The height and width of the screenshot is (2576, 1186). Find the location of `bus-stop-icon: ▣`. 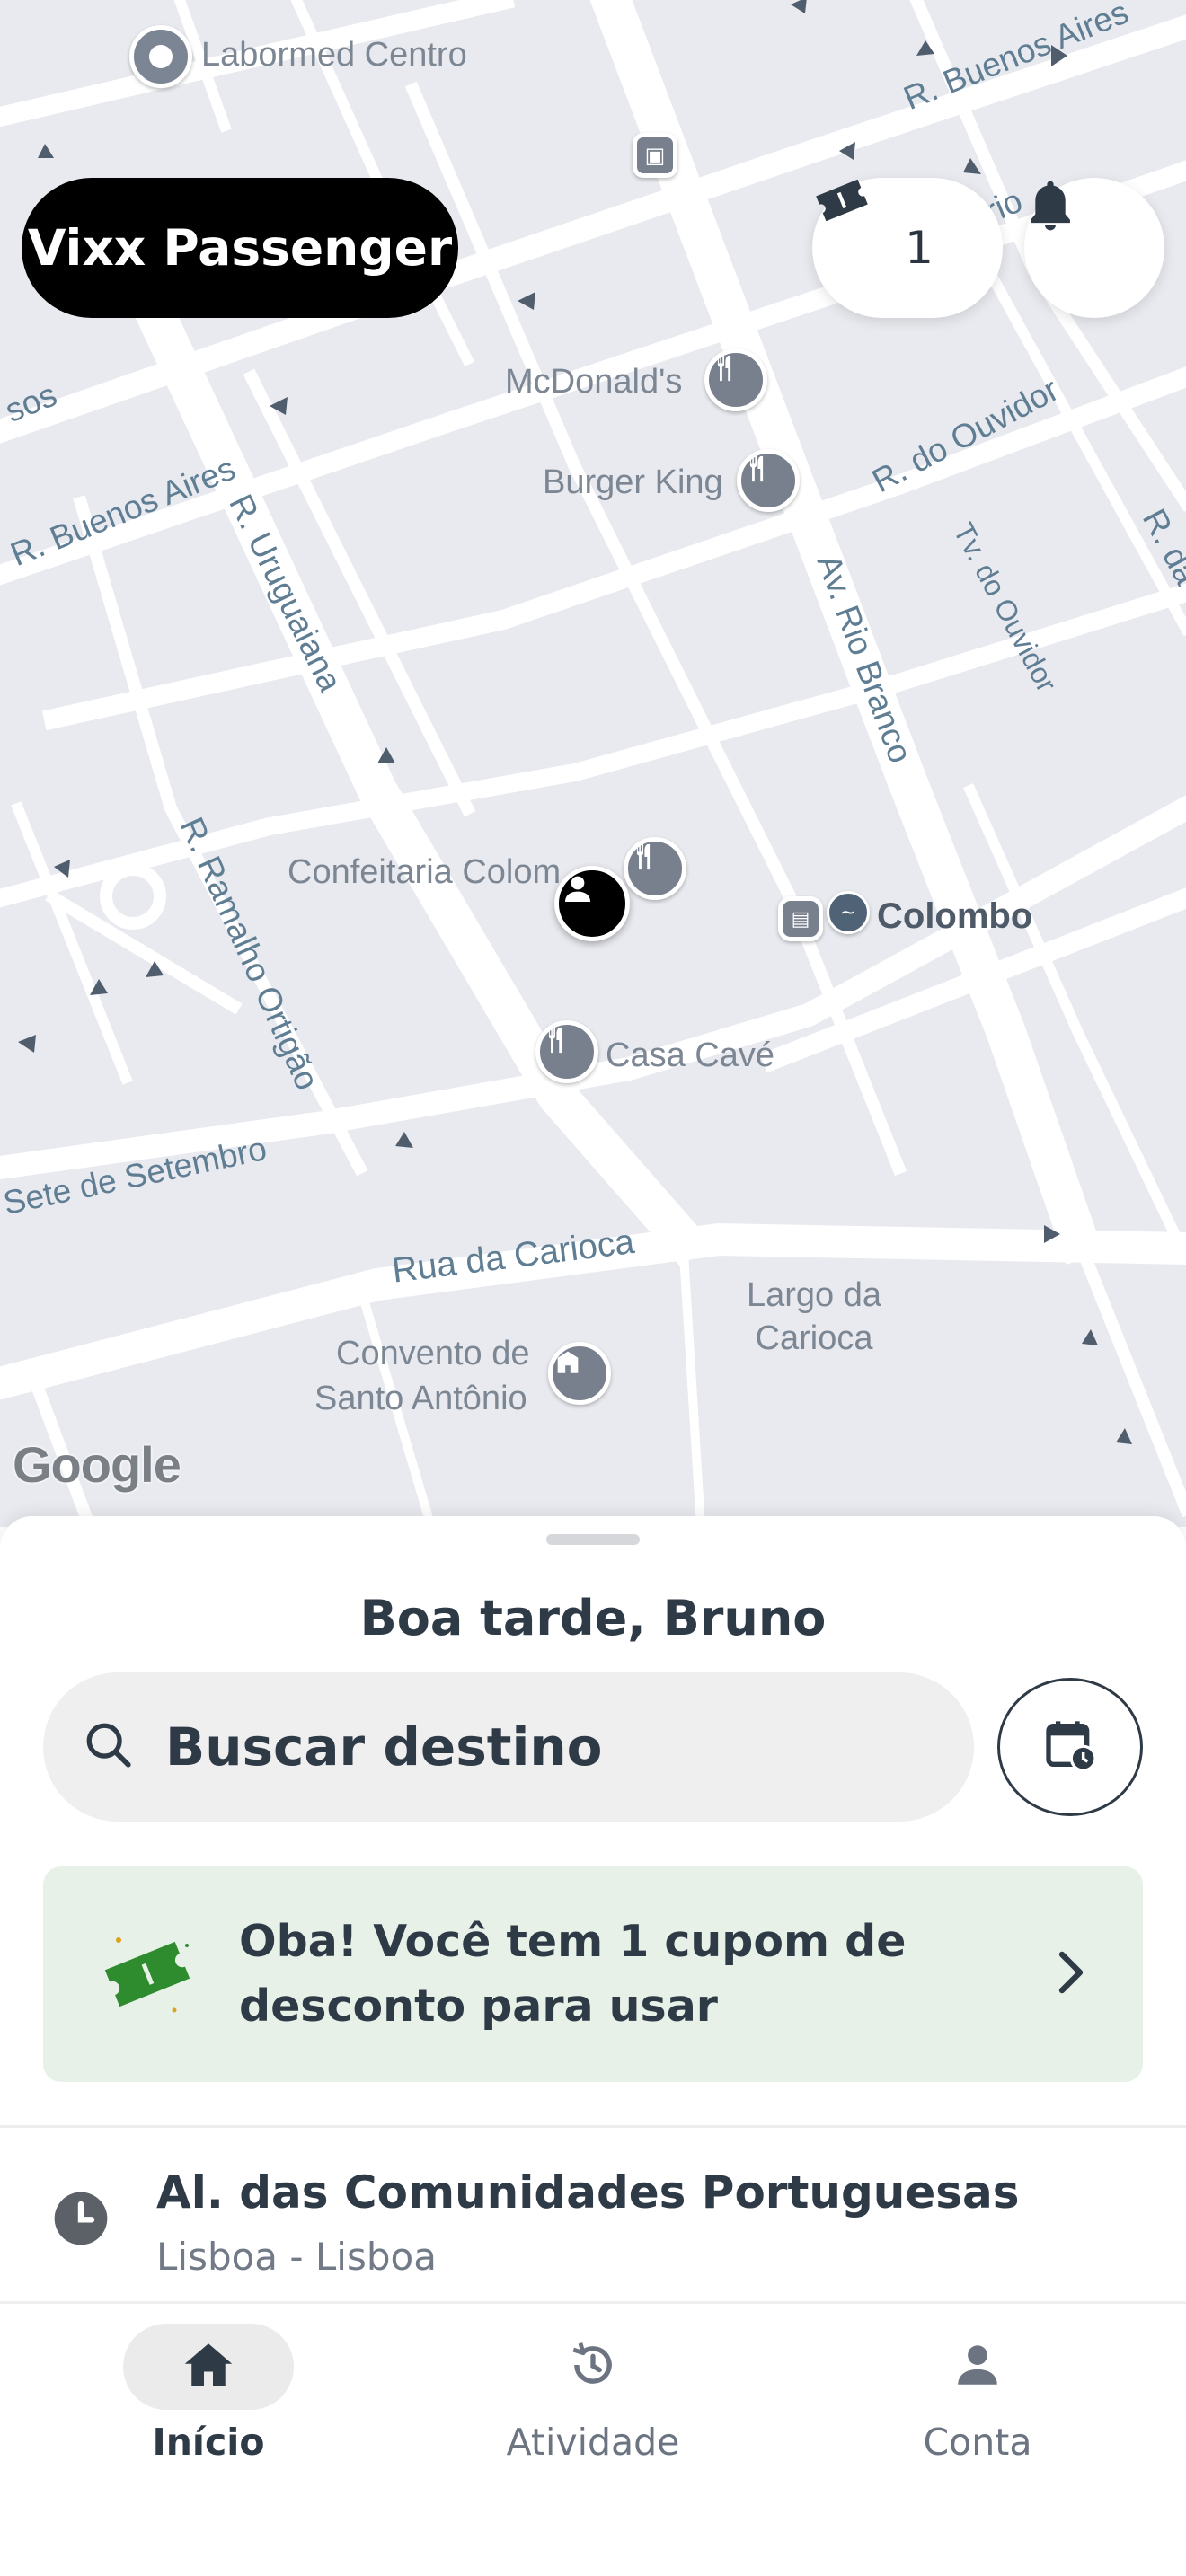

bus-stop-icon: ▣ is located at coordinates (655, 155).